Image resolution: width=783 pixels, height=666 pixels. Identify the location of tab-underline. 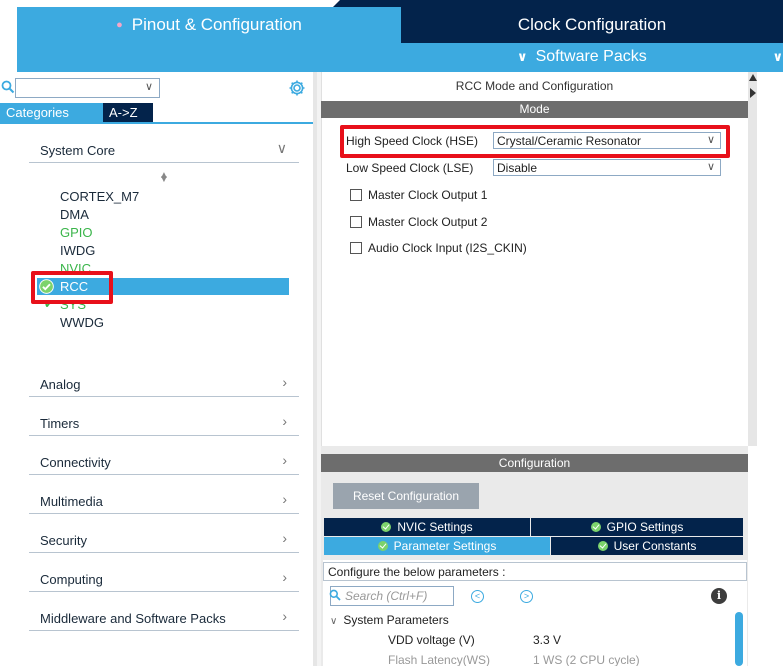
(156, 123).